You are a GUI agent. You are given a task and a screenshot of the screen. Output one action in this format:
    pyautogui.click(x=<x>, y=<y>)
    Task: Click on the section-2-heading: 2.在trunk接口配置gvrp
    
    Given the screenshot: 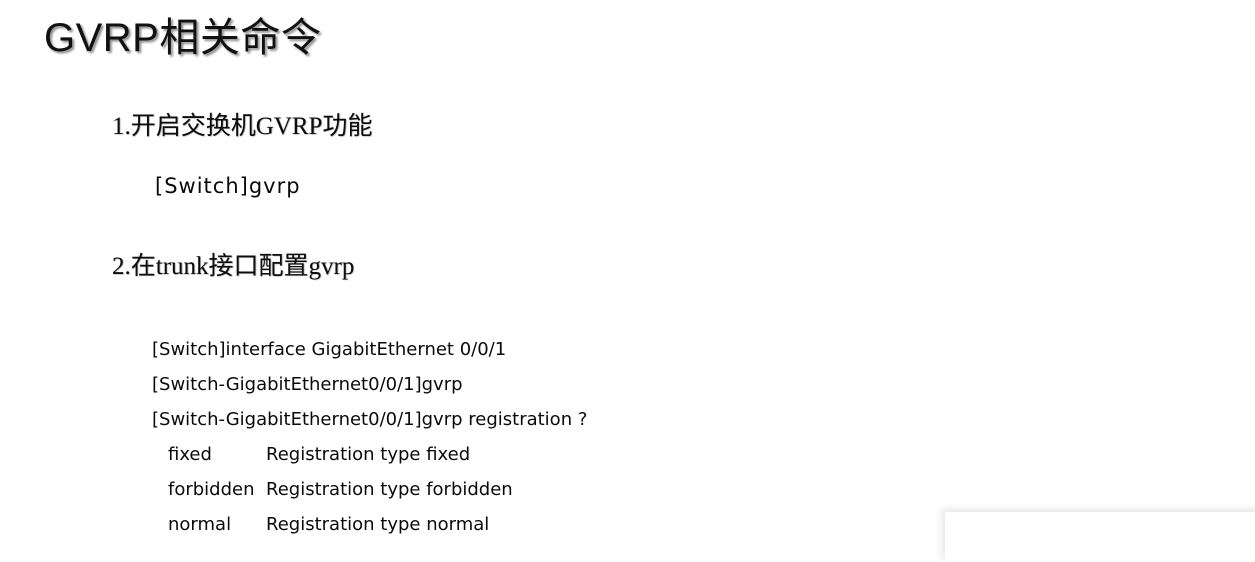 What is the action you would take?
    pyautogui.click(x=233, y=266)
    